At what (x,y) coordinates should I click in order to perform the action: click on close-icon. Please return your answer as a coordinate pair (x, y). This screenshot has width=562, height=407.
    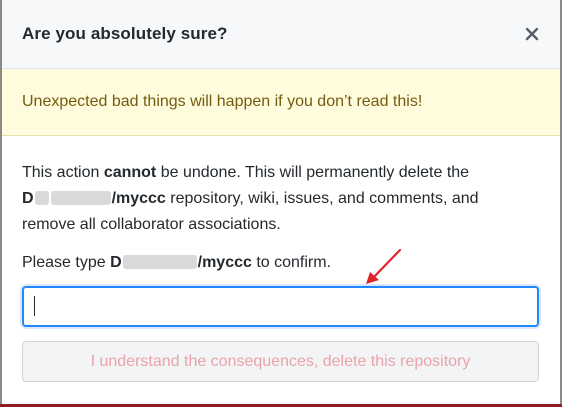
    Looking at the image, I should click on (532, 34).